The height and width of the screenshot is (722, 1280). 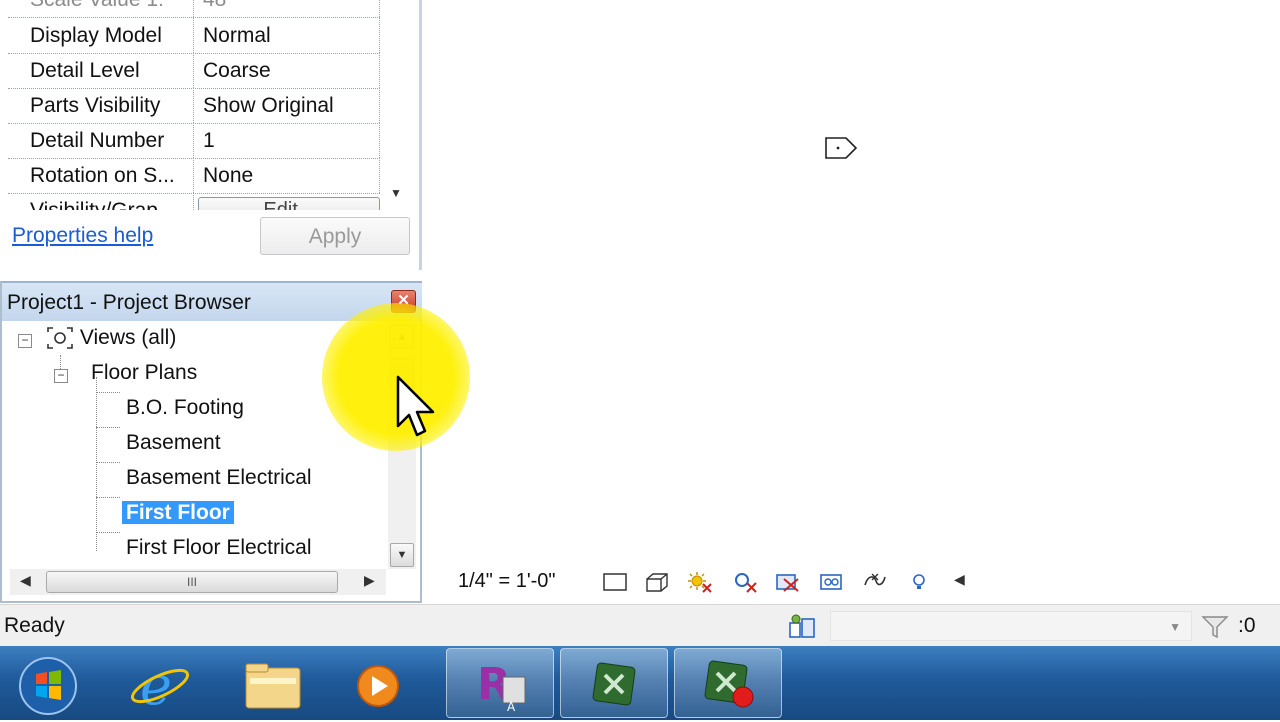 I want to click on properties-help-link: Properties help, so click(x=82, y=236).